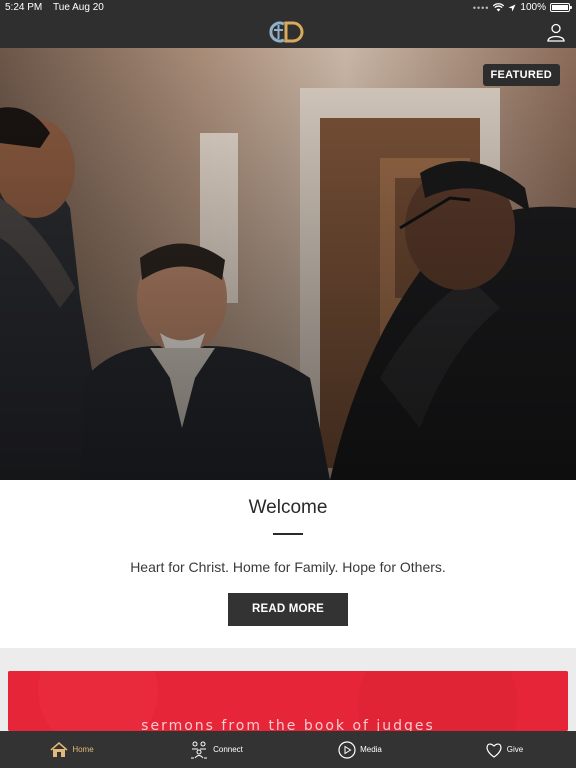  I want to click on nav-bar, so click(288, 32).